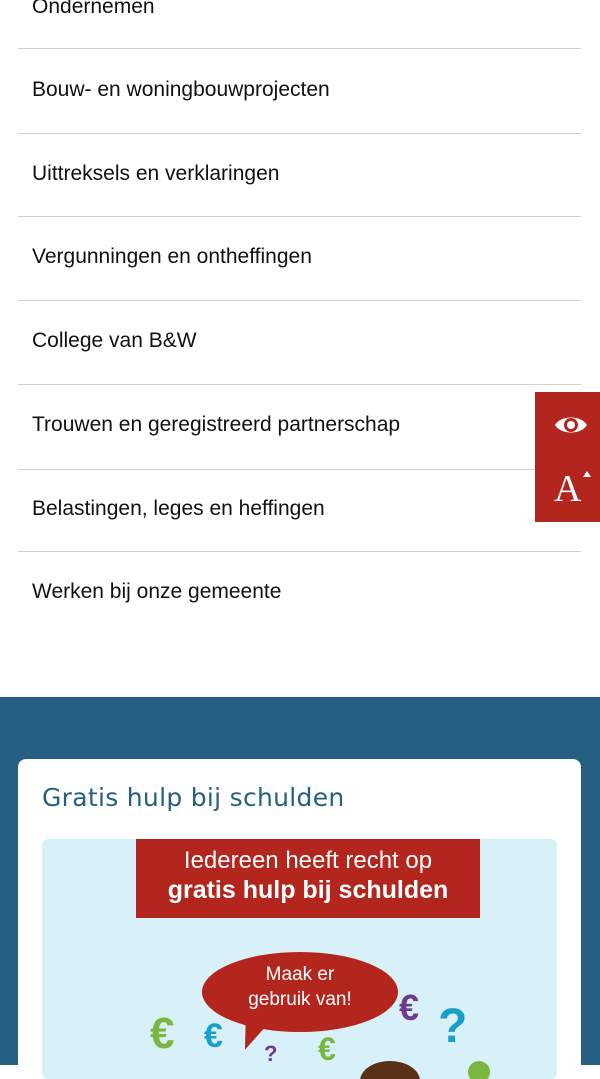 The width and height of the screenshot is (600, 1079). I want to click on menu-item-ondernemen: Ondernemen, so click(93, 10).